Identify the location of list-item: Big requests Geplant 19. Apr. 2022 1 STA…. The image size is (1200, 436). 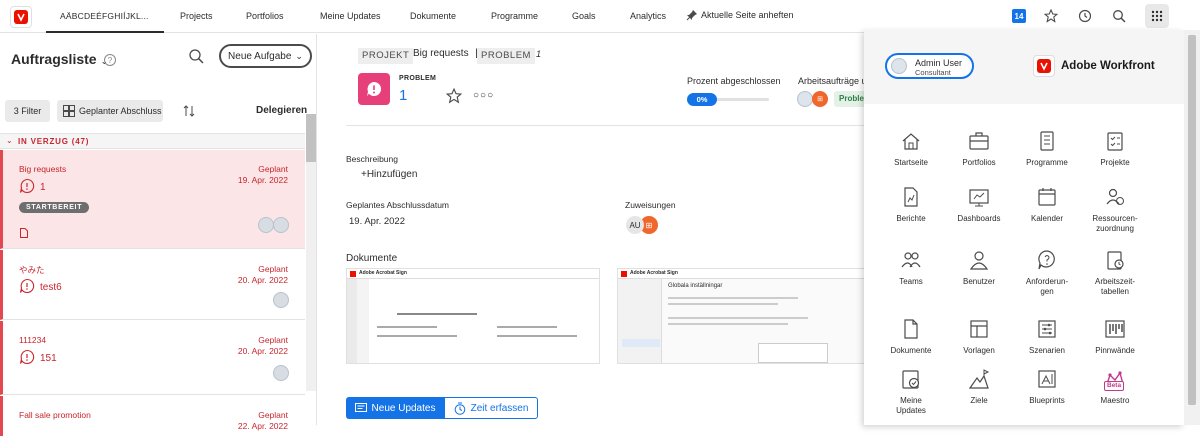
(152, 199).